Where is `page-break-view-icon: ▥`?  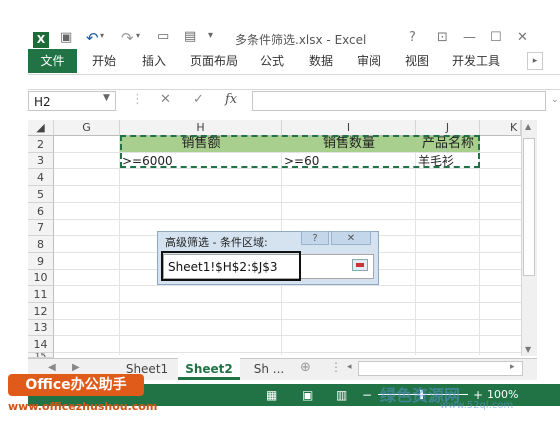 page-break-view-icon: ▥ is located at coordinates (341, 395).